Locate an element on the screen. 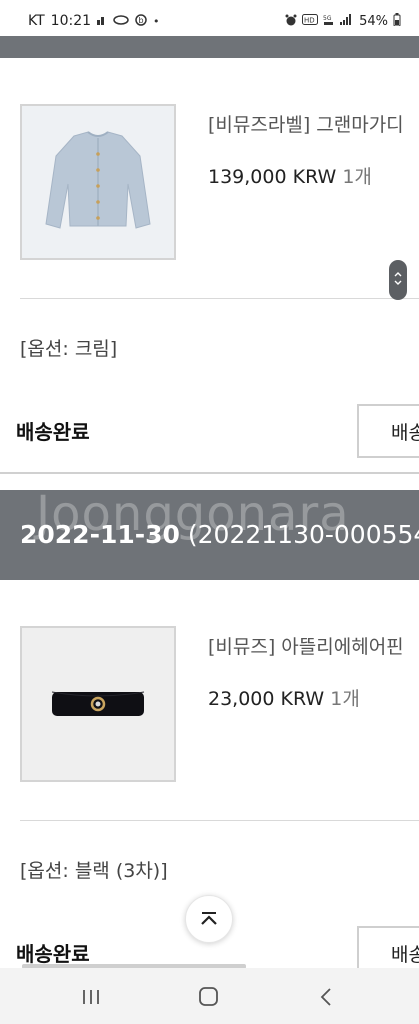  system-navigation-bar is located at coordinates (209, 996).